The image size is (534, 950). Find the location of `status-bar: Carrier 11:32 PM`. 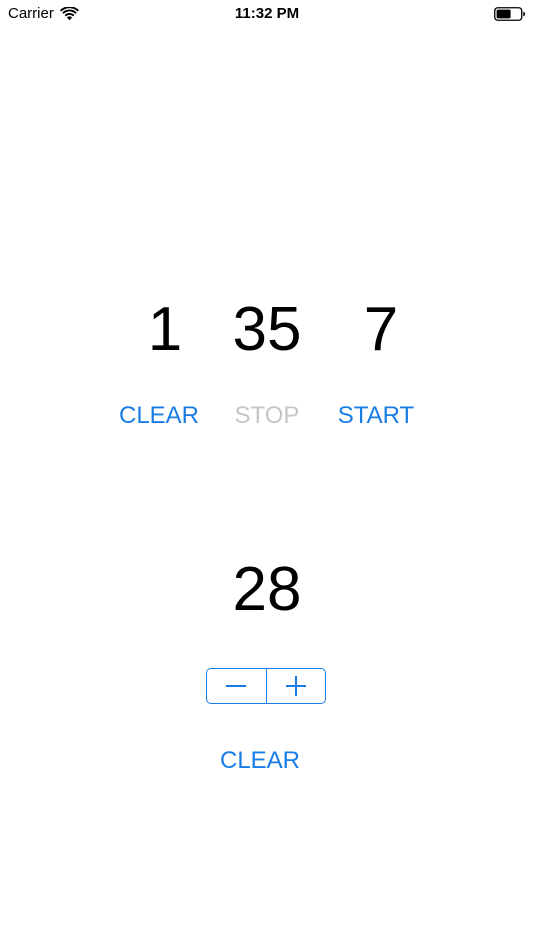

status-bar: Carrier 11:32 PM is located at coordinates (267, 15).